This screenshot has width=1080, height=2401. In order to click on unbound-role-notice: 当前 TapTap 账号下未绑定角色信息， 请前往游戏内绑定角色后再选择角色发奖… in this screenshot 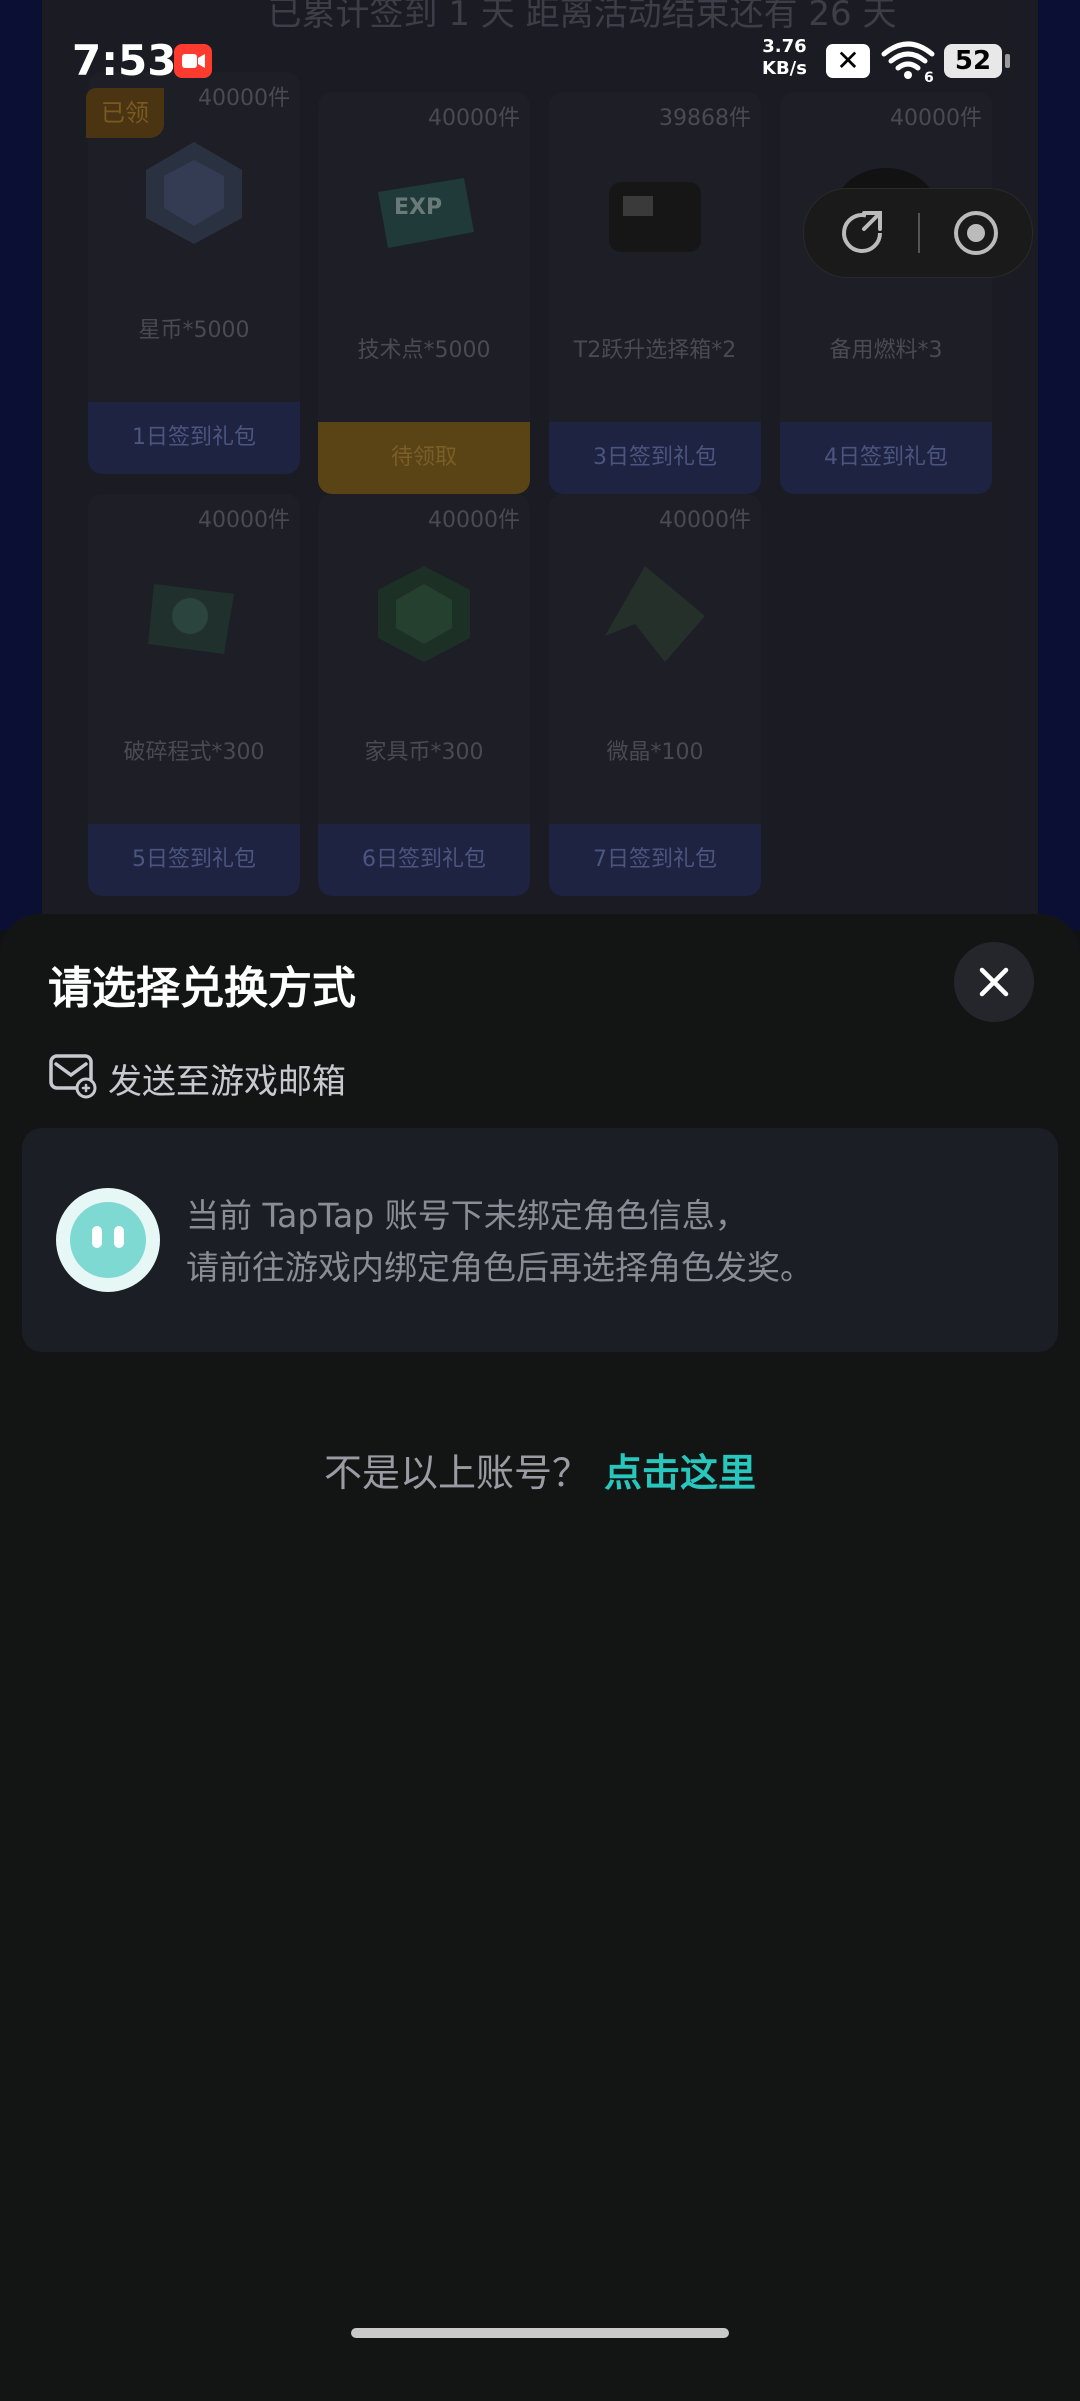, I will do `click(540, 1240)`.